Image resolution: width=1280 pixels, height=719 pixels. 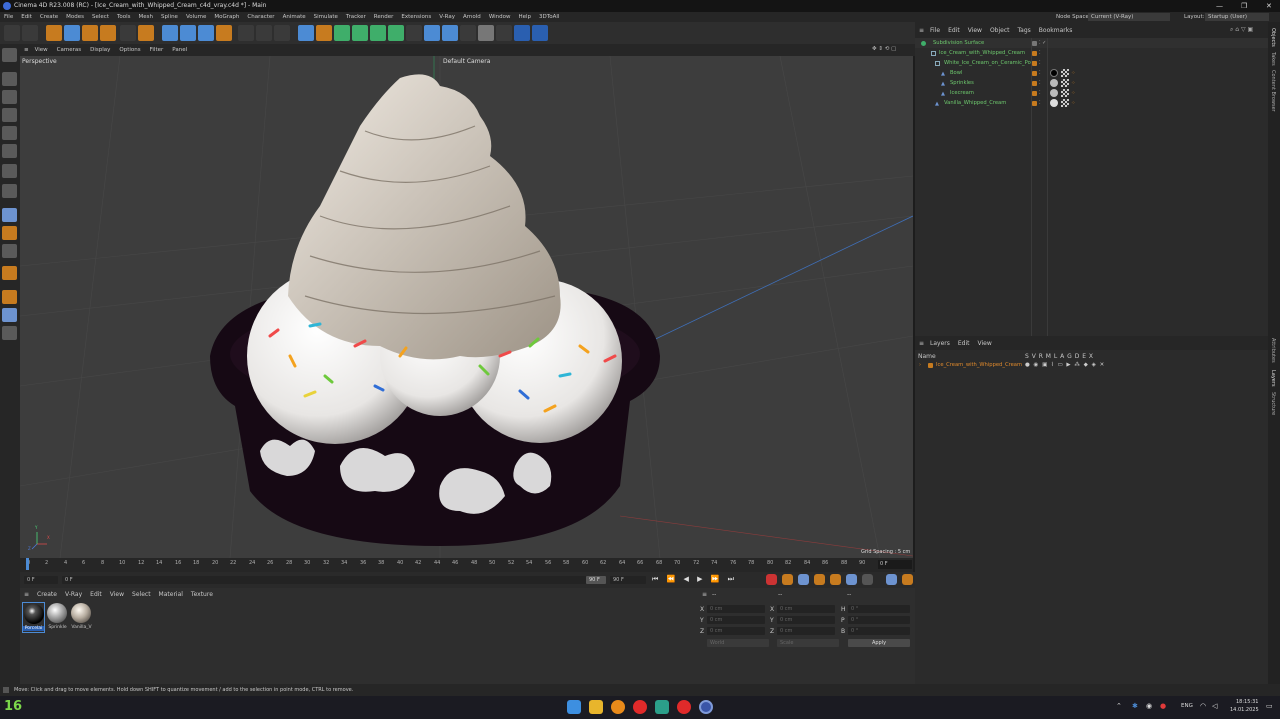 What do you see at coordinates (1244, 710) in the screenshot?
I see `clock-date: 14.01.2025` at bounding box center [1244, 710].